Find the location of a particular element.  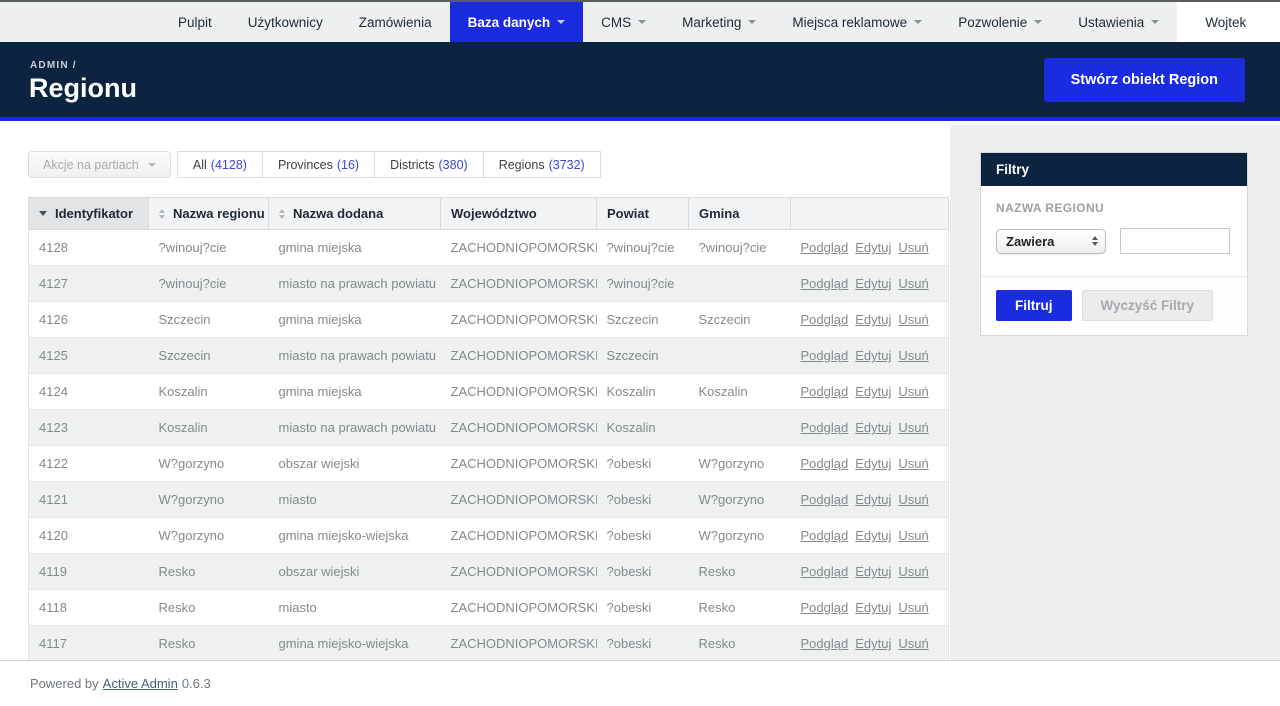

filter-operator-select: Zawiera is located at coordinates (1051, 241).